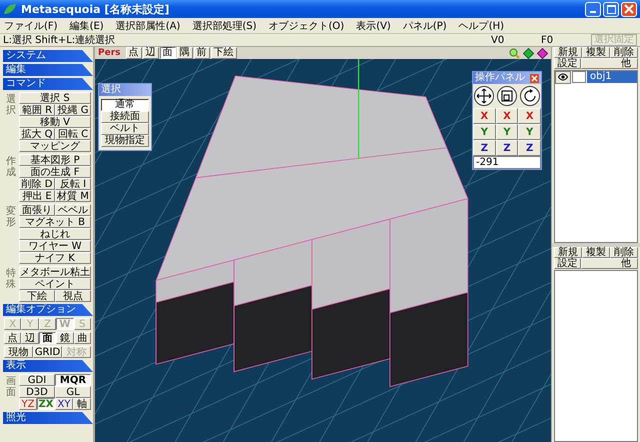 Image resolution: width=640 pixels, height=442 pixels. What do you see at coordinates (30, 338) in the screenshot?
I see `command-button: 辺` at bounding box center [30, 338].